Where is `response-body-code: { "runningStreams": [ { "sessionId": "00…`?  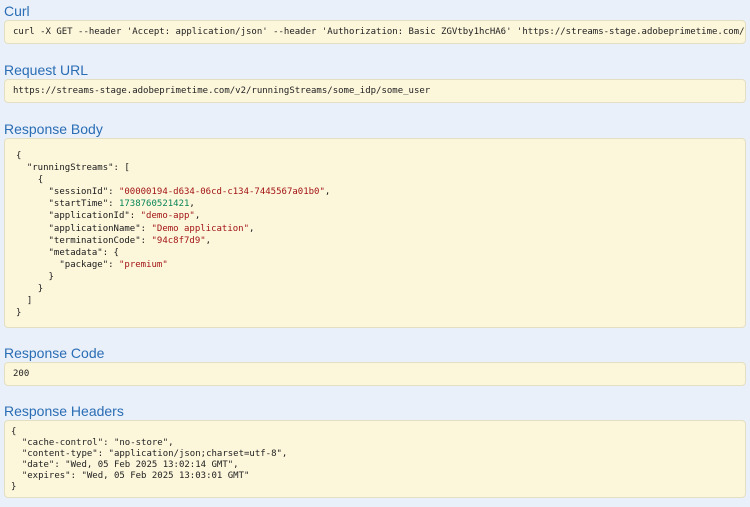
response-body-code: { "runningStreams": [ { "sessionId": "00… is located at coordinates (173, 234).